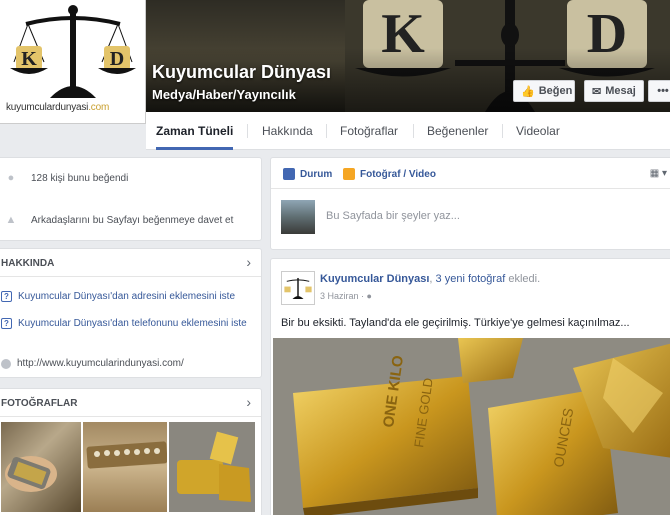  Describe the element at coordinates (523, 279) in the screenshot. I see `post-action-text: ekledi.` at that location.